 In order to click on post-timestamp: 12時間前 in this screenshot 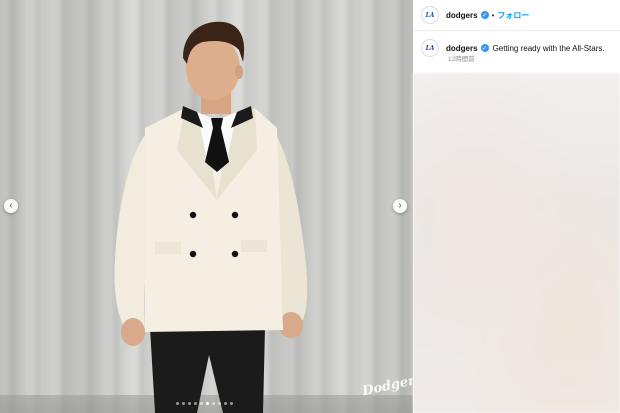, I will do `click(461, 58)`.